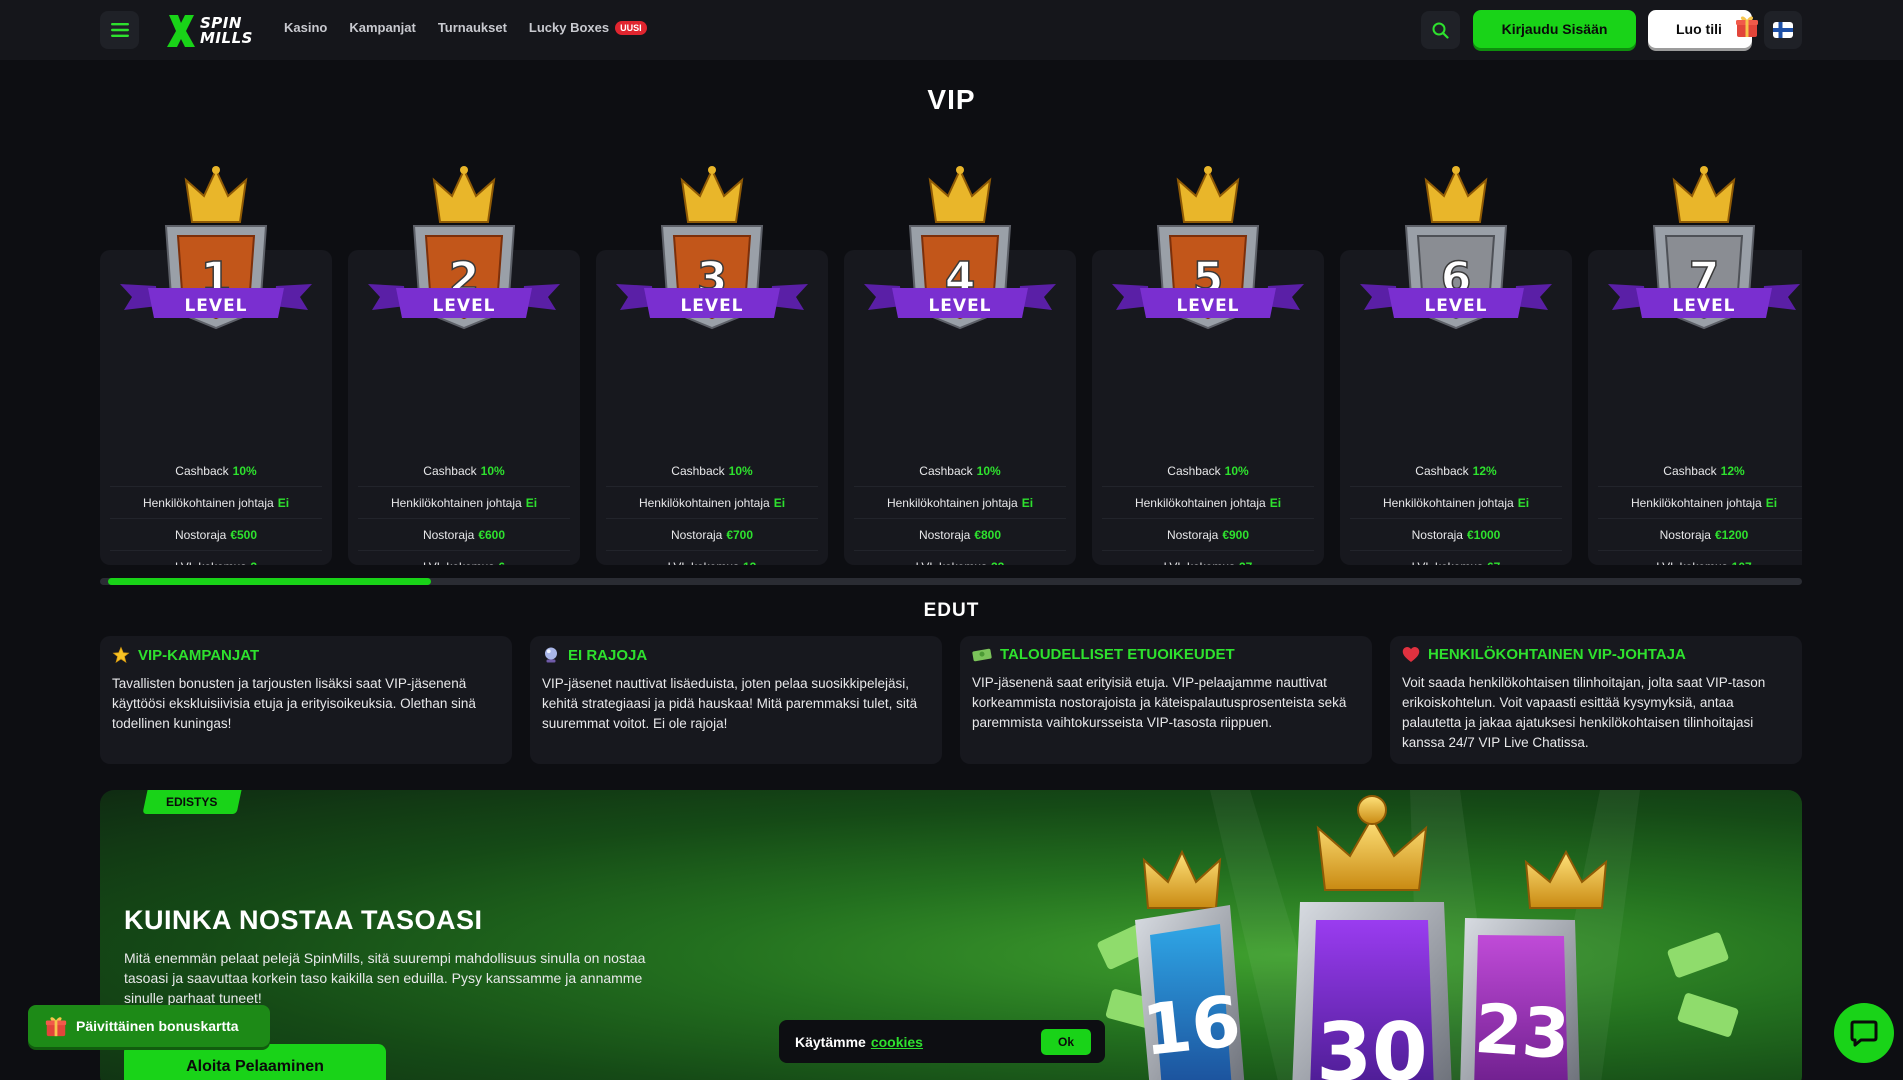  I want to click on row-value: 107, so click(1742, 563).